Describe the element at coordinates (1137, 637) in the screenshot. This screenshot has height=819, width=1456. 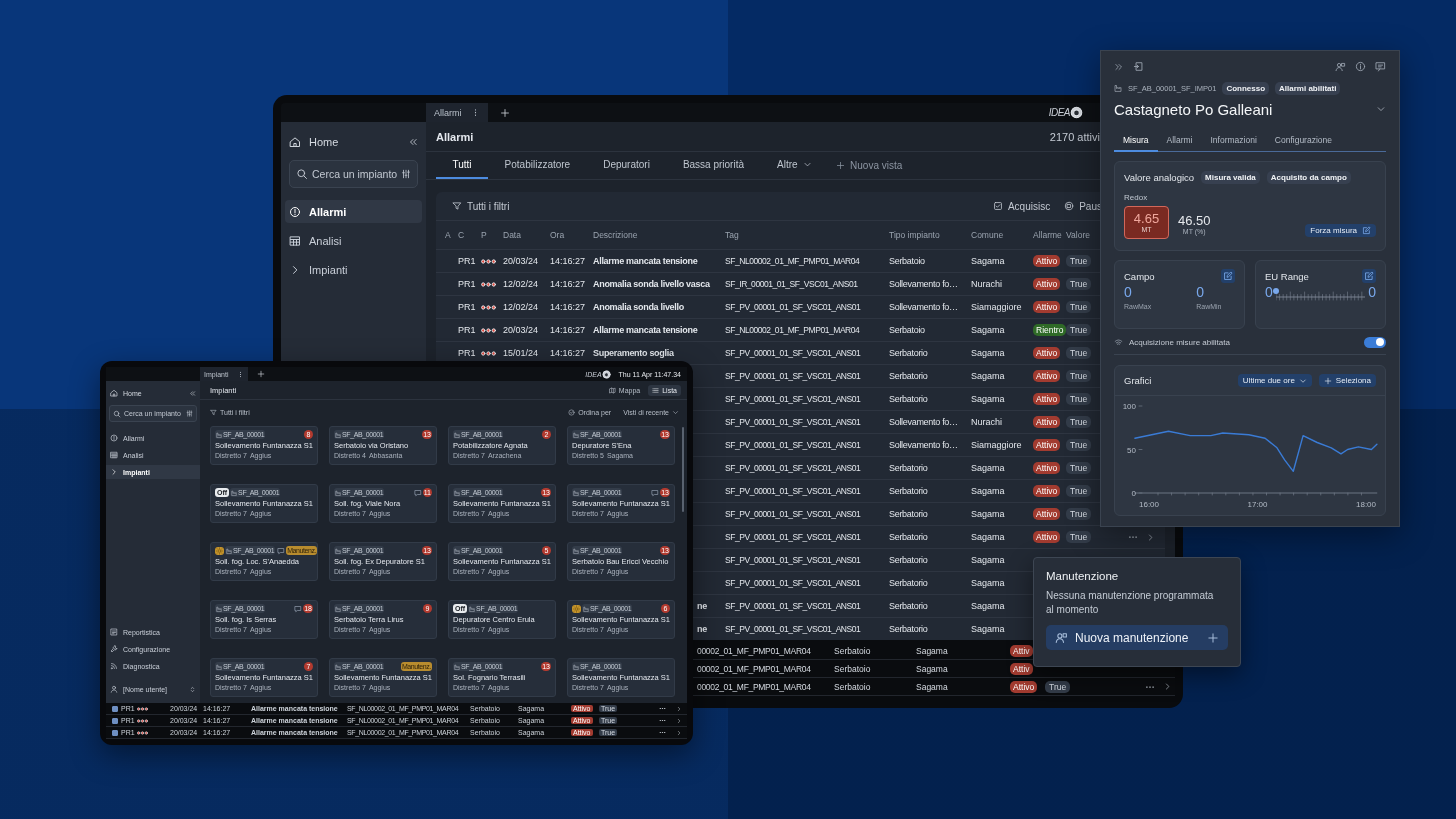
I see `new-maintenance-button: Nuova manutenzione` at that location.